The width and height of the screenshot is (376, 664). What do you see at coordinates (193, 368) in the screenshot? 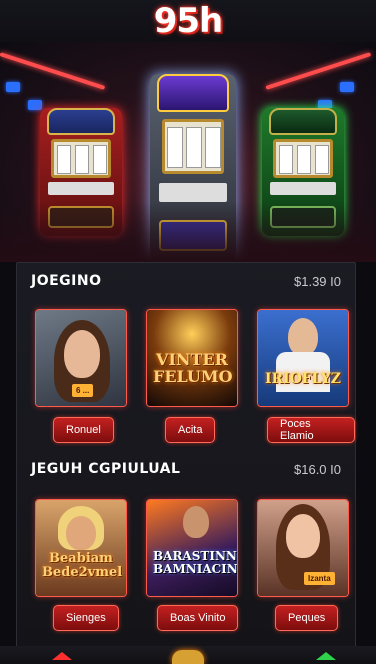
I see `game-title-art: VINTER FELUMO` at bounding box center [193, 368].